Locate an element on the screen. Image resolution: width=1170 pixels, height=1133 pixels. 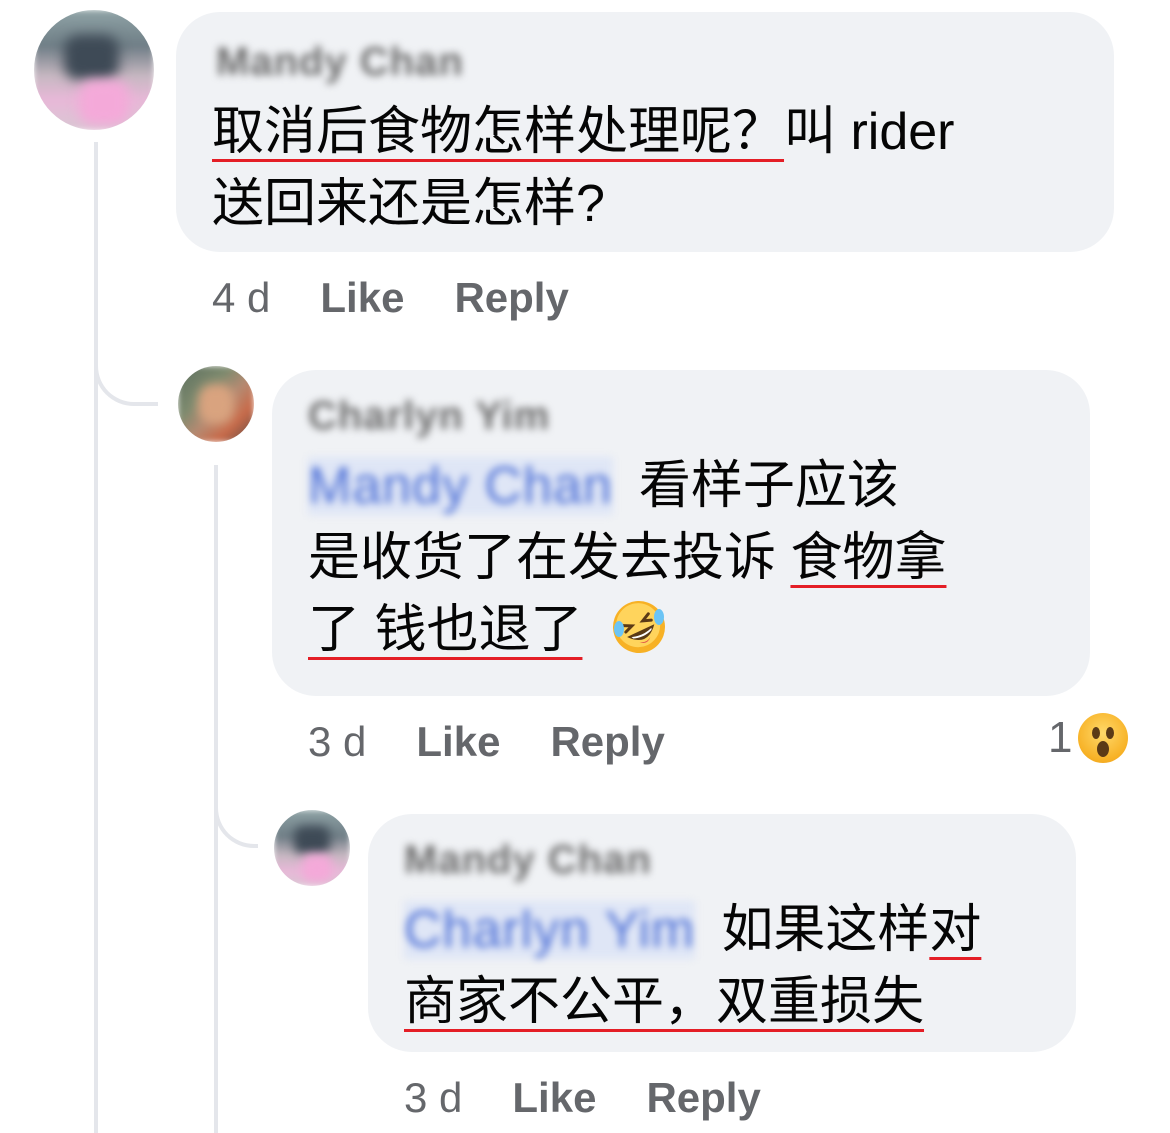
thread-line-main is located at coordinates (96, 637).